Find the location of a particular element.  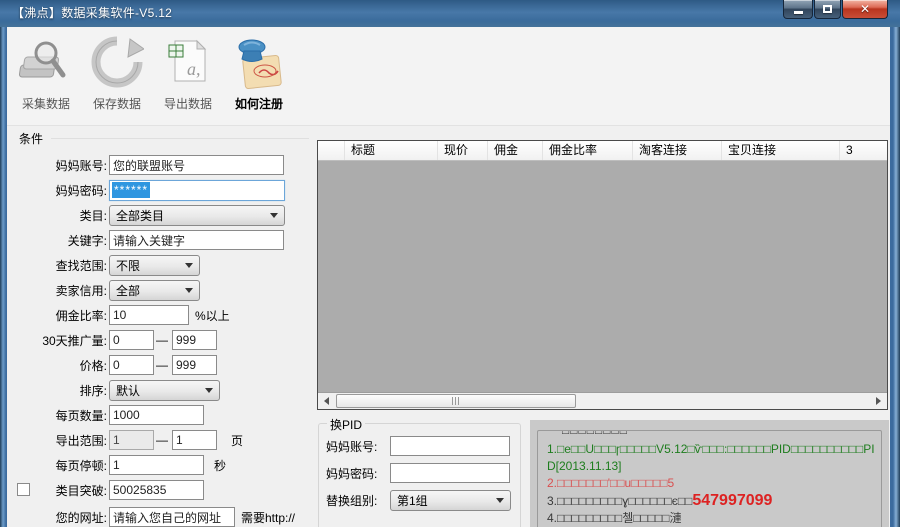

pid-password-row: 妈妈密码: is located at coordinates (423, 473).